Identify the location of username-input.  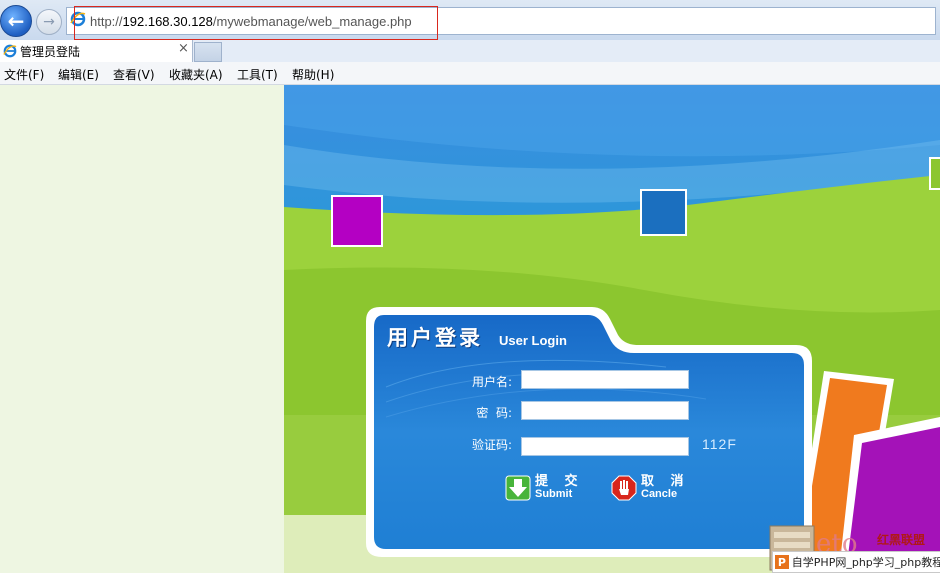
(605, 379).